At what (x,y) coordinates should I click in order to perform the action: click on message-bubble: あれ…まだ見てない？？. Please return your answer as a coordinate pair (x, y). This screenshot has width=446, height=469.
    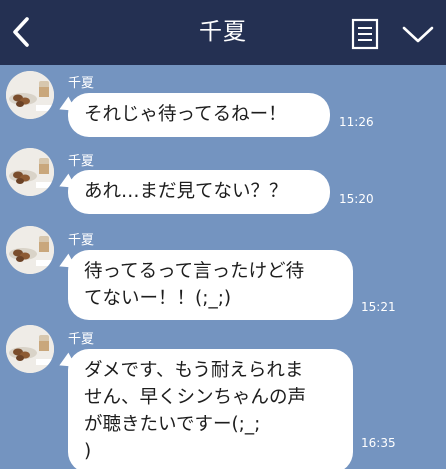
    Looking at the image, I should click on (199, 192).